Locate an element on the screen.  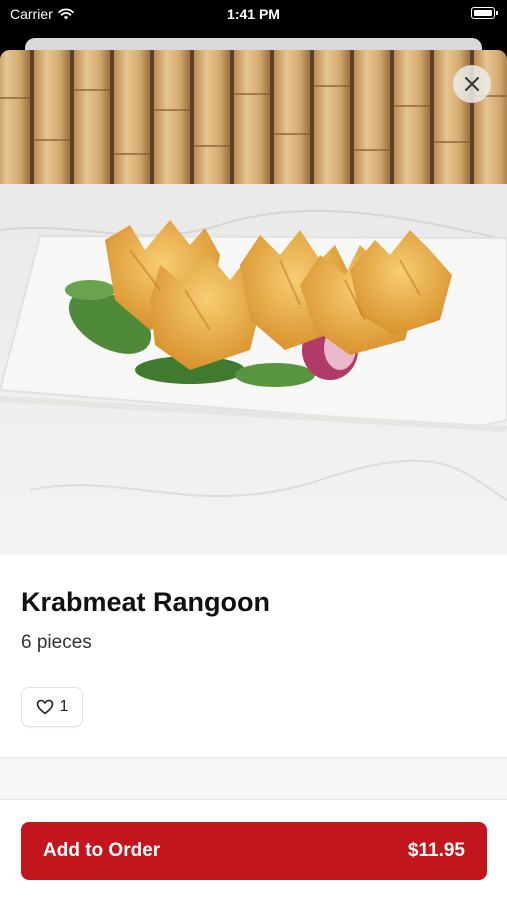
order-price: $11.95 is located at coordinates (436, 850).